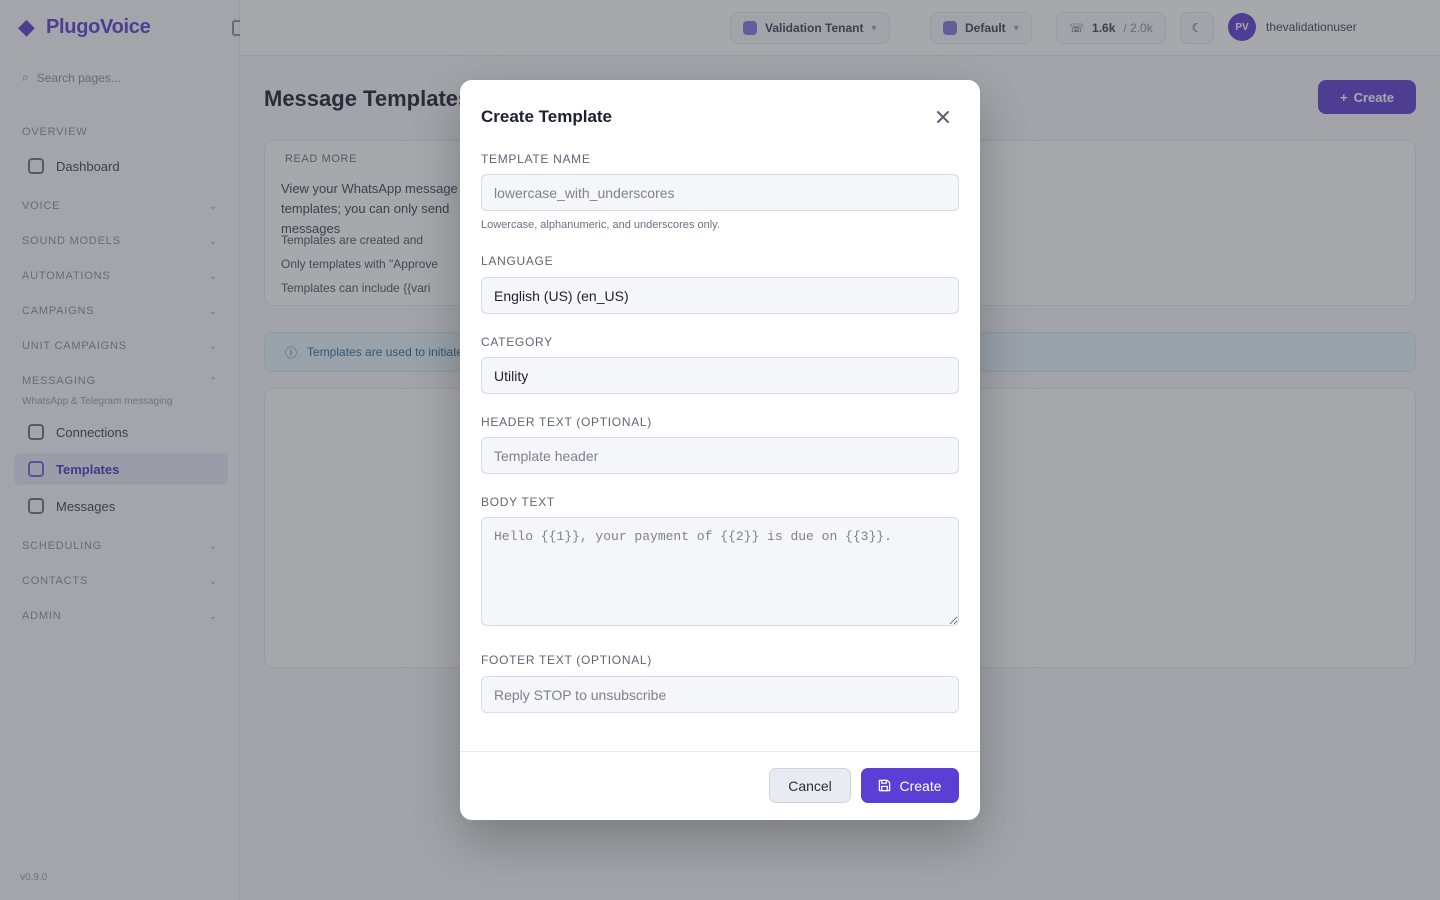 Image resolution: width=1440 pixels, height=900 pixels. I want to click on dialog-title: Create Template, so click(547, 116).